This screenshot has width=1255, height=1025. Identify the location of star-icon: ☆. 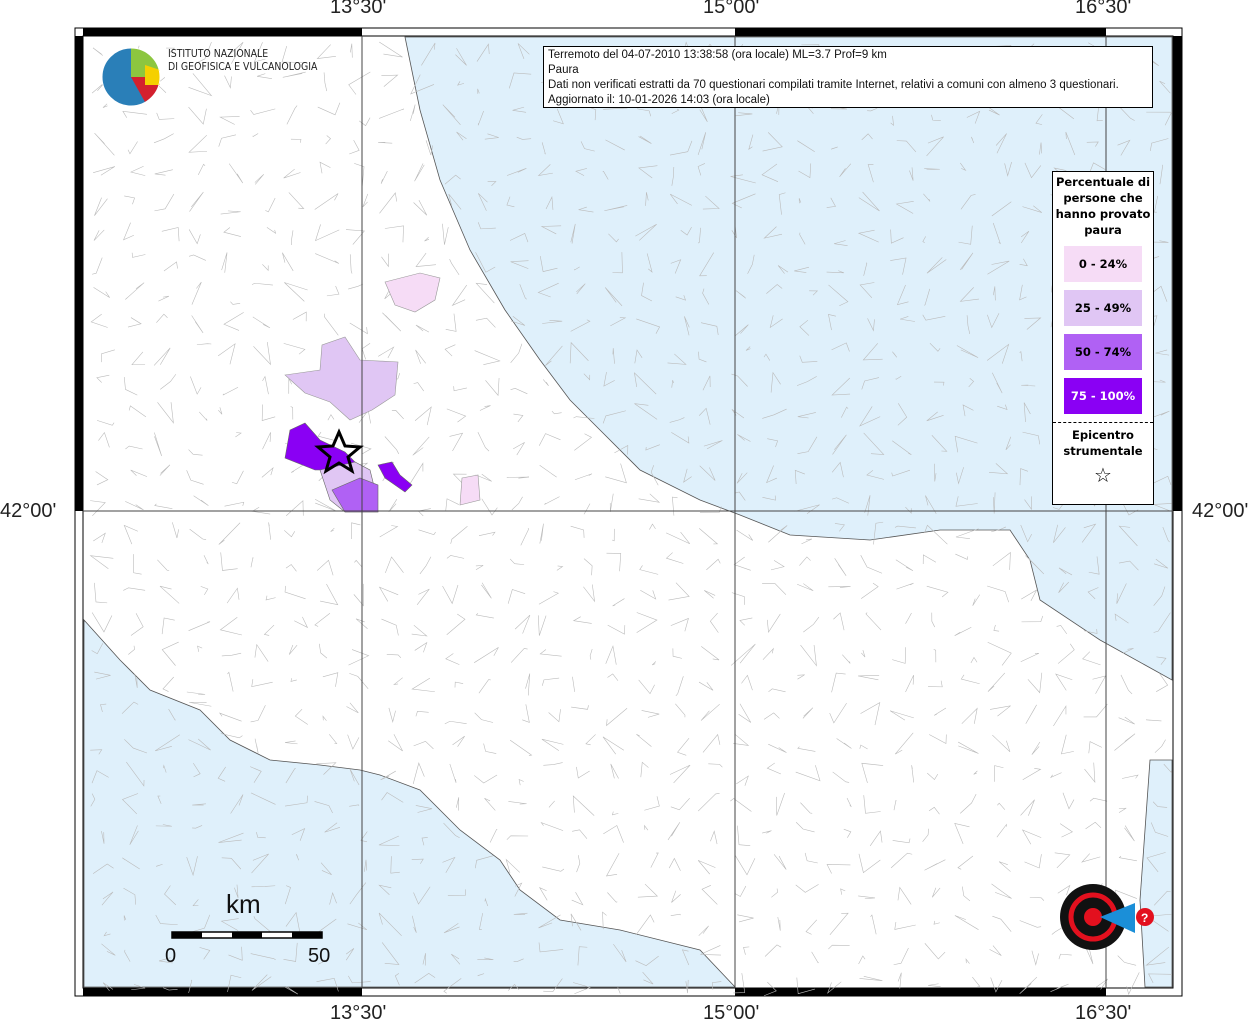
(1103, 475).